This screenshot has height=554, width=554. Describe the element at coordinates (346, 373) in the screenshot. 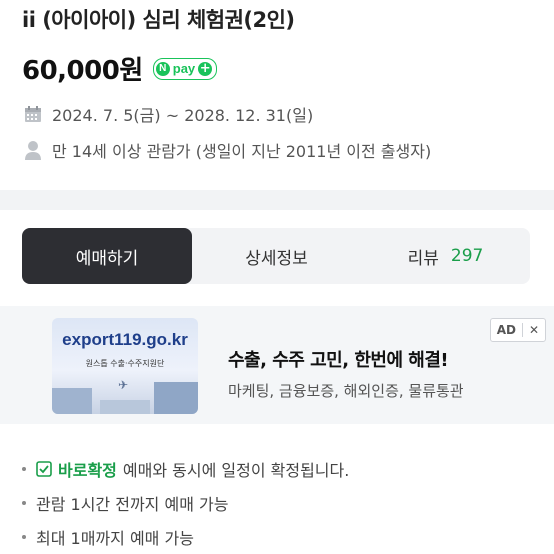

I see `ad-text: 수출, 수주 고민, 한번에 해결! 마케팅, 금융보증, 해외인증, 물류통관` at that location.